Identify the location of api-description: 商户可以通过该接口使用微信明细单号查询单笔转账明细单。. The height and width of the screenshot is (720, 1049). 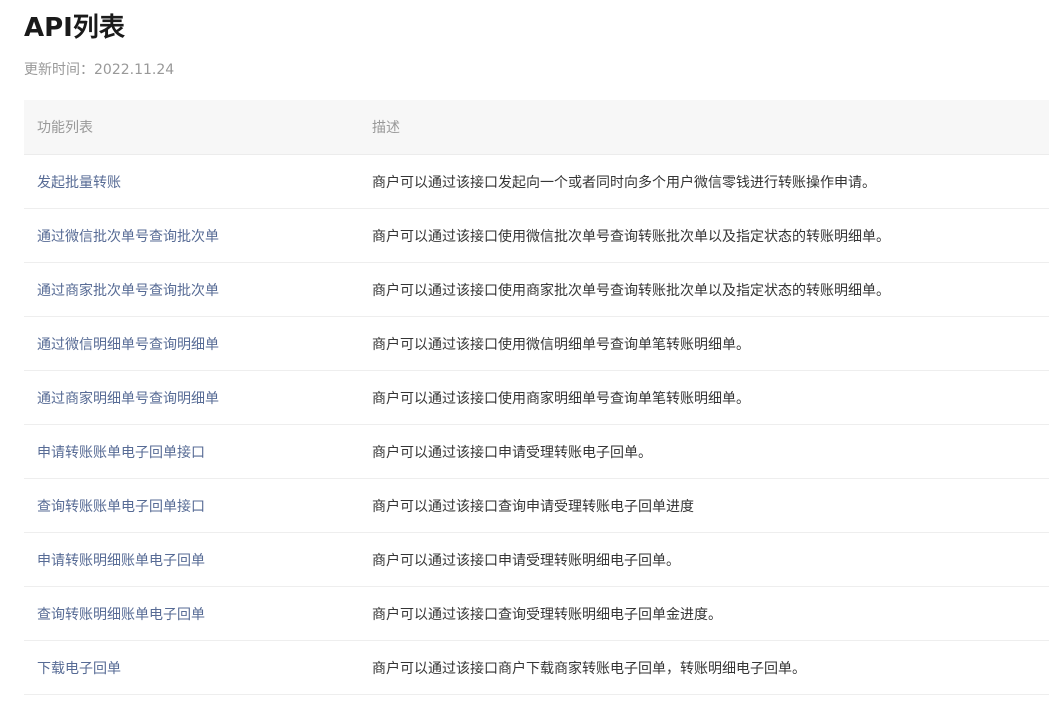
(561, 344).